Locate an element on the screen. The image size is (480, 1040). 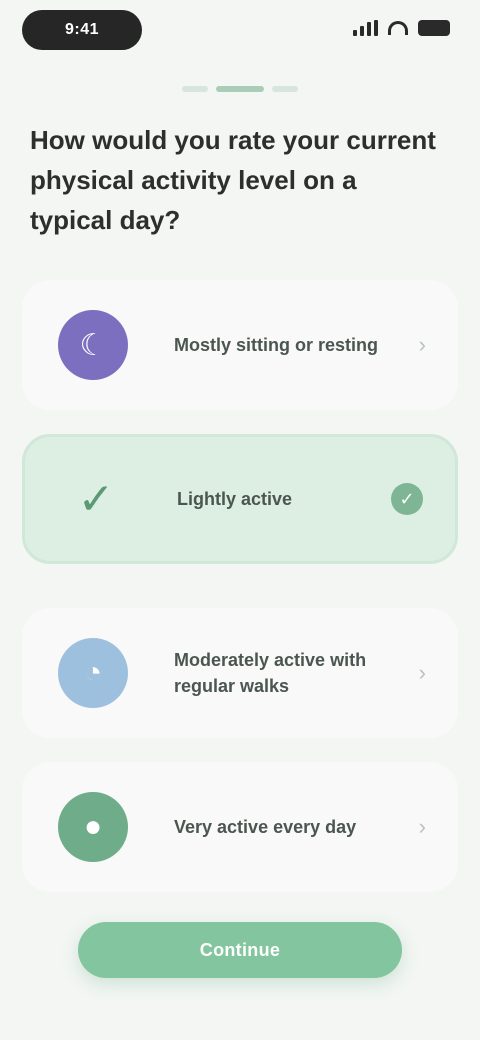
option-label: Moderately active with regular walks is located at coordinates (270, 673).